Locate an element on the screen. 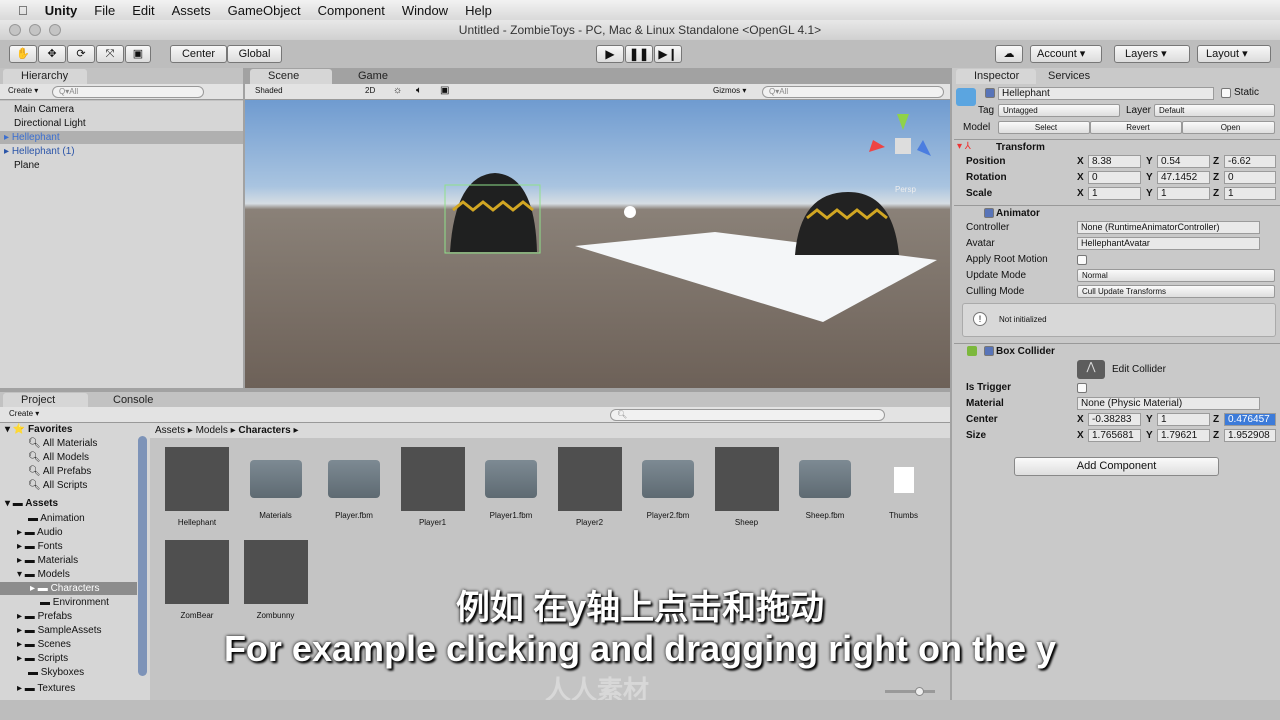 The image size is (1280, 720). audio-toggle-icon: 🔈︎ is located at coordinates (419, 90).